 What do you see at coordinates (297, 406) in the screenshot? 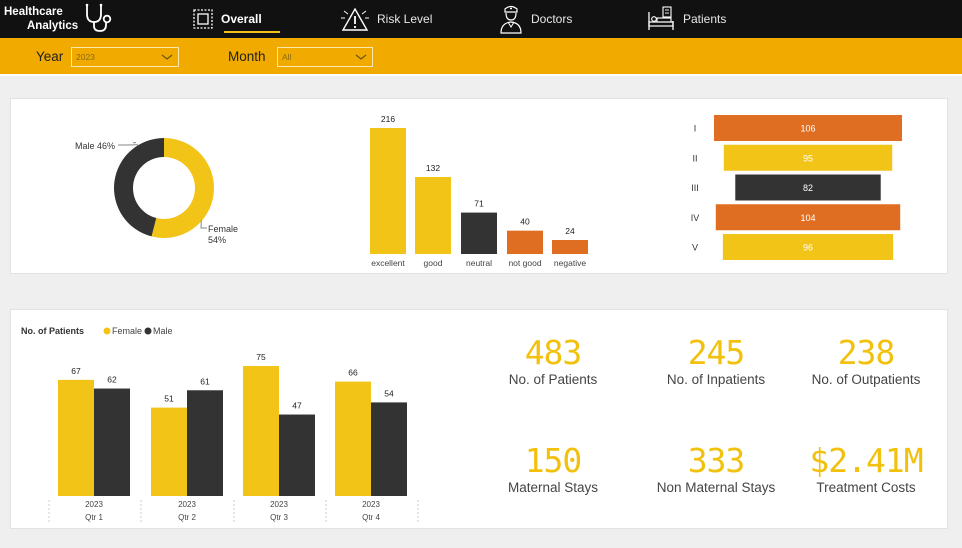
I see `bar-value-label: 47` at bounding box center [297, 406].